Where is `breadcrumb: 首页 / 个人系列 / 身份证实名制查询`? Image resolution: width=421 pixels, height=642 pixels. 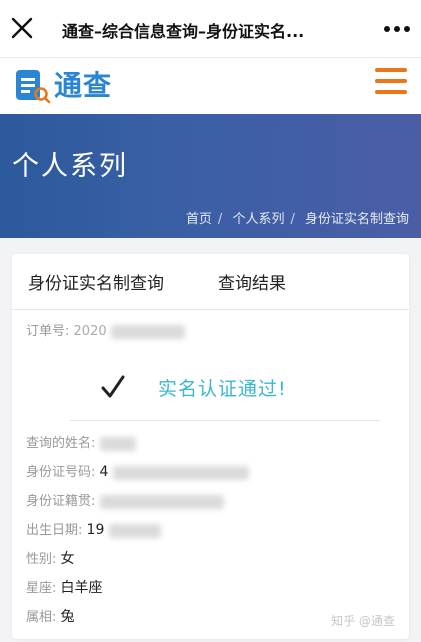
breadcrumb: 首页 / 个人系列 / 身份证实名制查询 is located at coordinates (297, 219).